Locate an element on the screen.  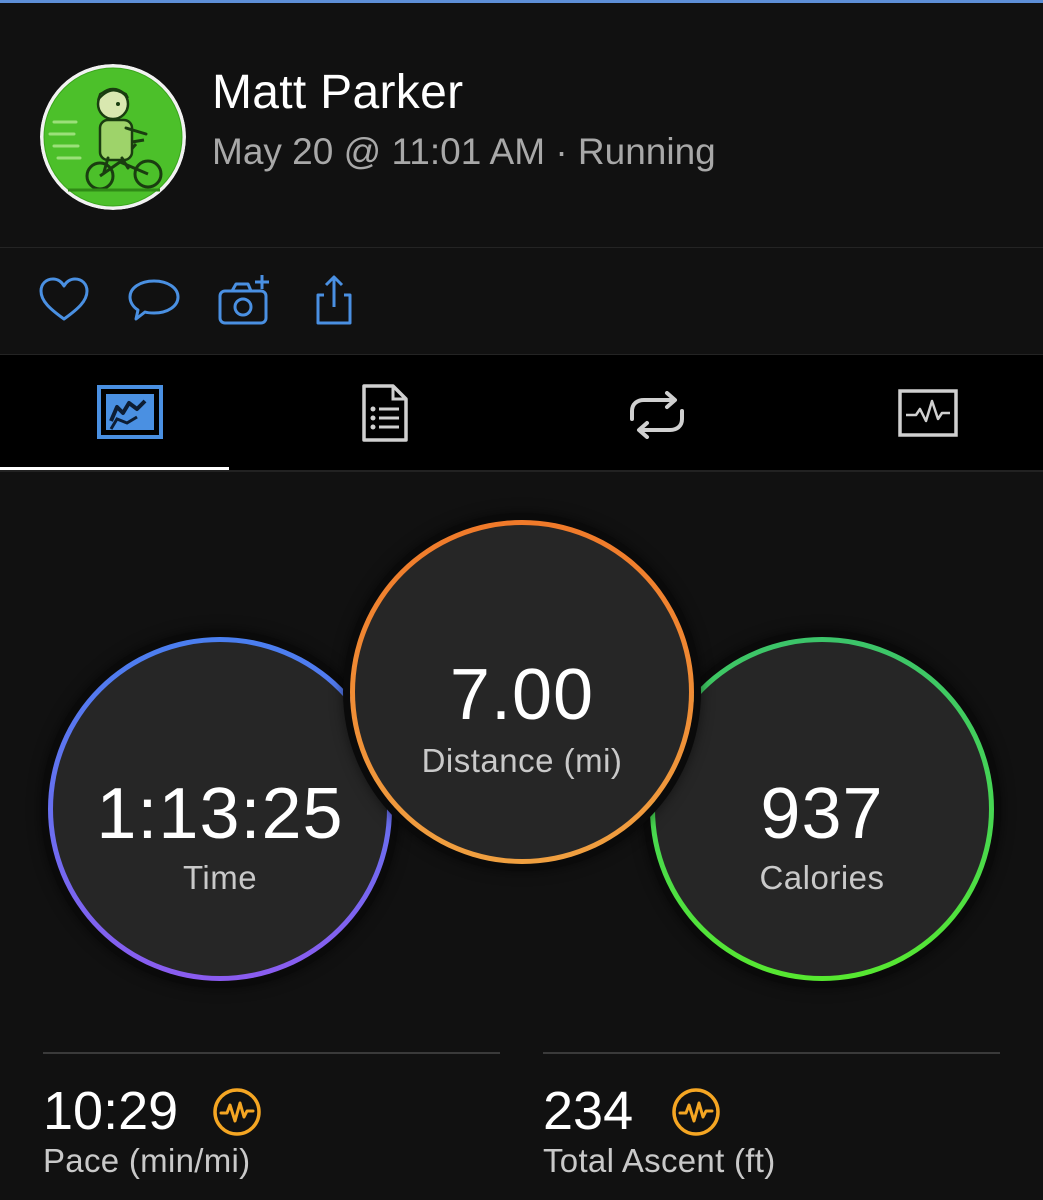
tab-laps is located at coordinates (657, 413).